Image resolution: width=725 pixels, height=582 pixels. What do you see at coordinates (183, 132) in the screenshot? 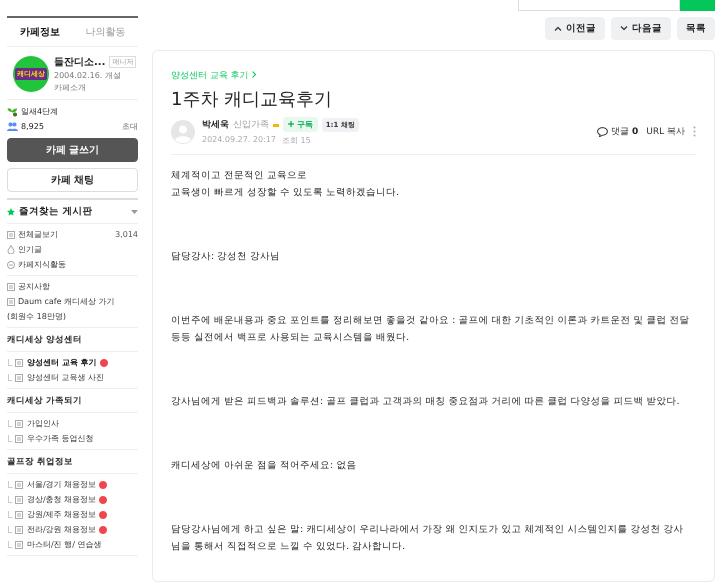
I see `avatar-icon` at bounding box center [183, 132].